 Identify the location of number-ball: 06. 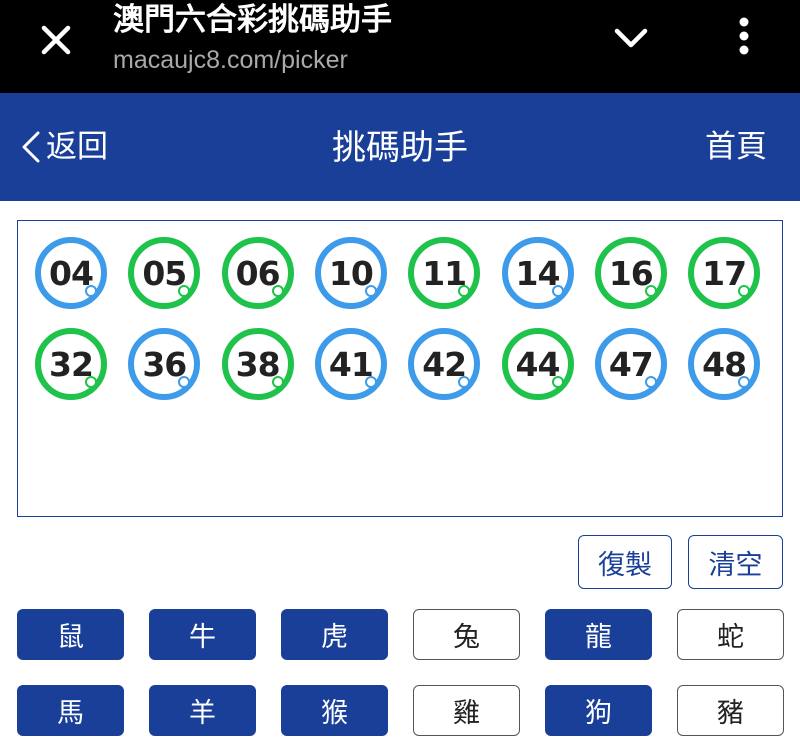
(257, 273).